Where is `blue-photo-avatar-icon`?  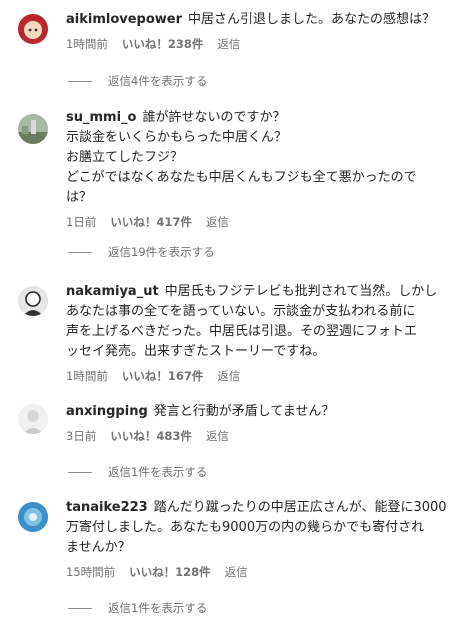 blue-photo-avatar-icon is located at coordinates (33, 517).